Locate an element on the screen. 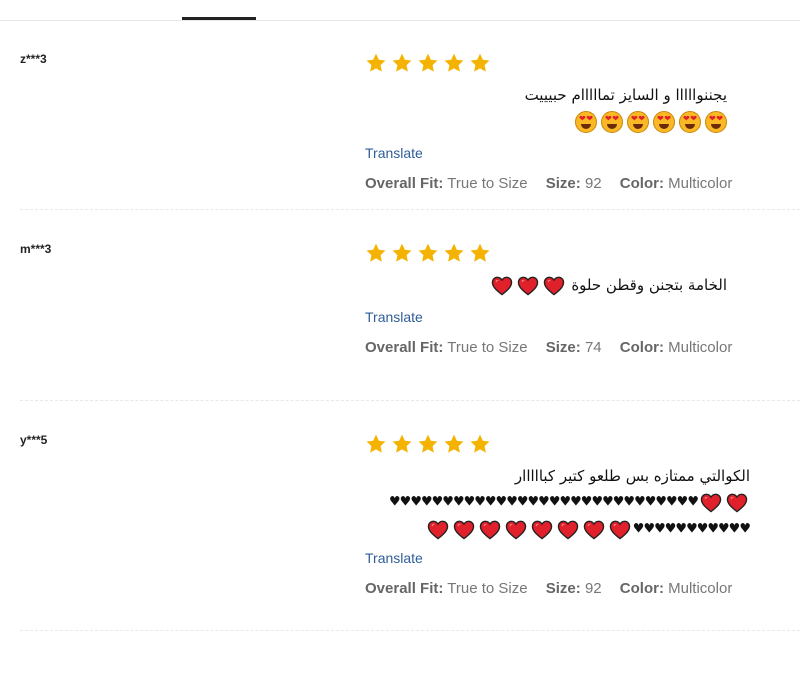  review-text: يجننوااااا و السايز تمااااام حبيييت is located at coordinates (546, 108).